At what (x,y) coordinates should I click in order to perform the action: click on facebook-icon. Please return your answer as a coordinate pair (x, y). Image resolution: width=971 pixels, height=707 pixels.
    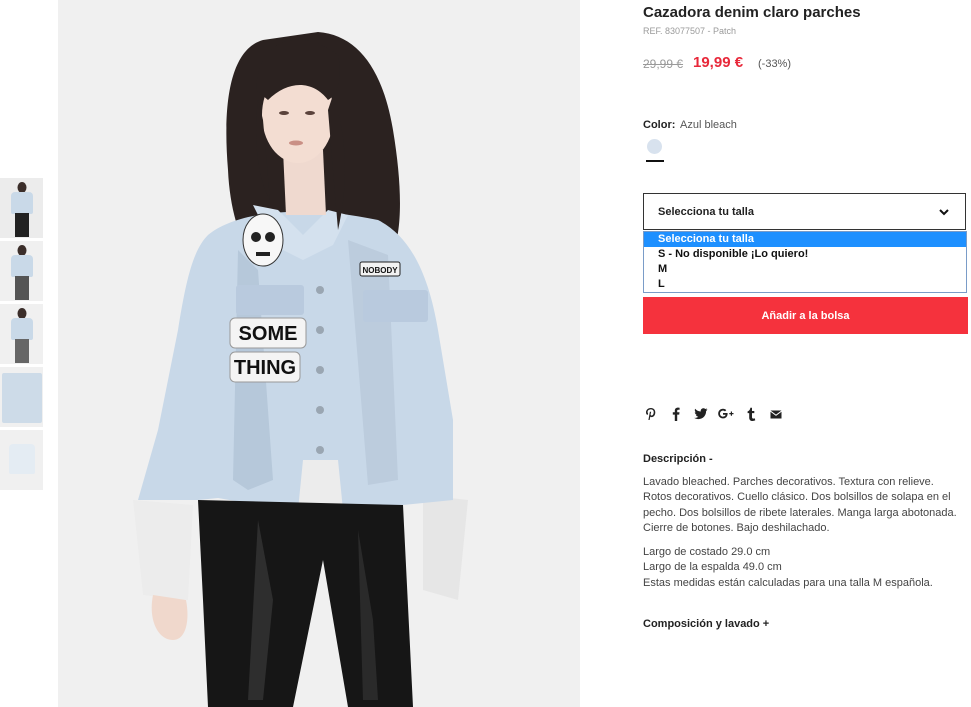
    Looking at the image, I should click on (676, 414).